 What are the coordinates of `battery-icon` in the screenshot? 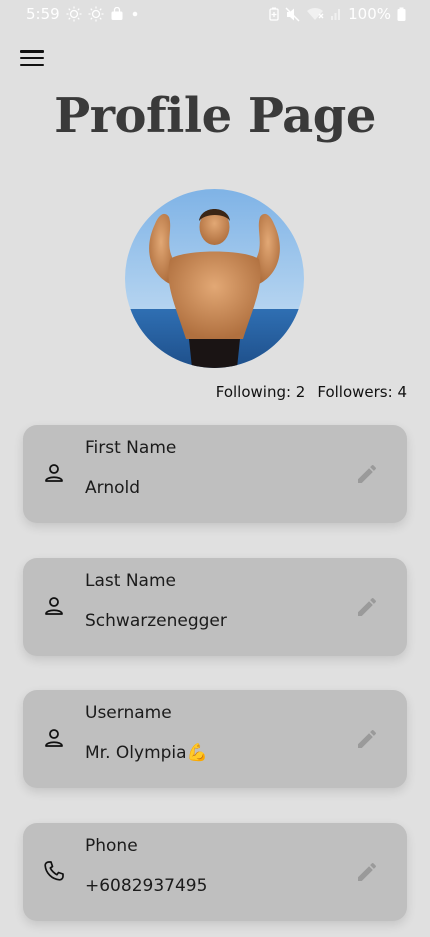 It's located at (401, 14).